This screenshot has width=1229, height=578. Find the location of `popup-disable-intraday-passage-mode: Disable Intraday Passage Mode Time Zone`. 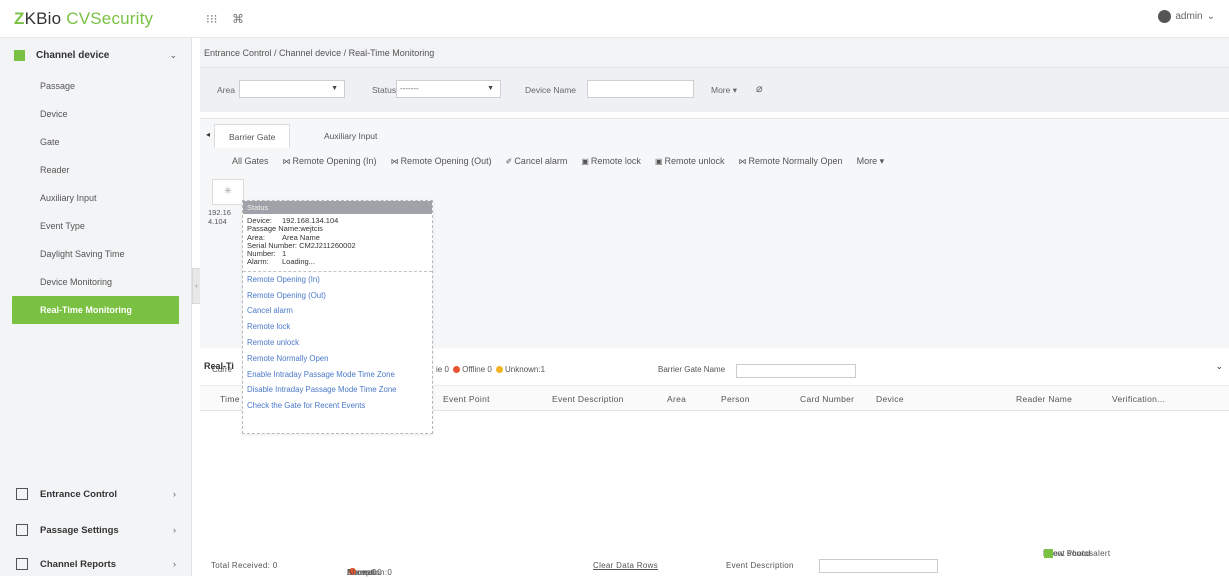

popup-disable-intraday-passage-mode: Disable Intraday Passage Mode Time Zone is located at coordinates (337, 390).